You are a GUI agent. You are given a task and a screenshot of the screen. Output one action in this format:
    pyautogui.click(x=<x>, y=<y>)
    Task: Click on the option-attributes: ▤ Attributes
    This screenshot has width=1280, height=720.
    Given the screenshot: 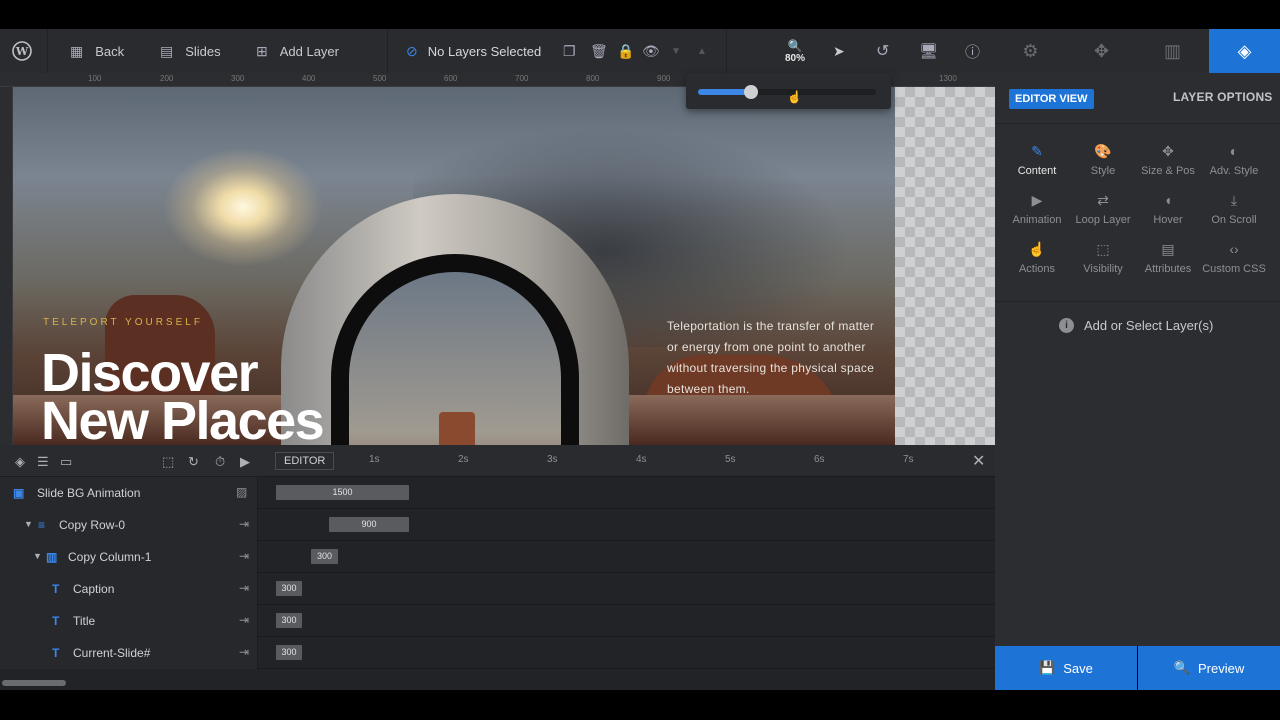 What is the action you would take?
    pyautogui.click(x=1168, y=261)
    